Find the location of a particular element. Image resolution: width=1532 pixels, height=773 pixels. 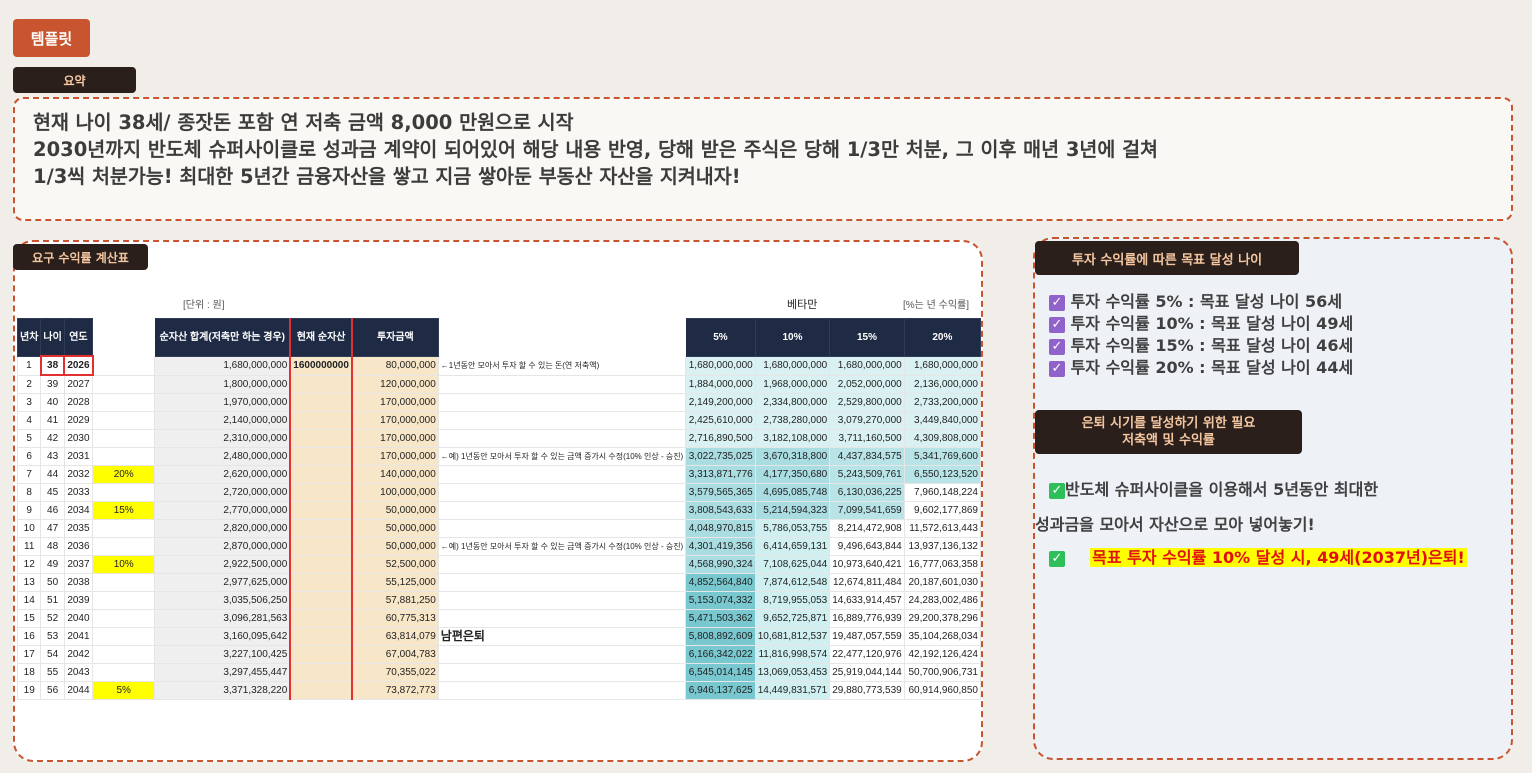

table-cell: 13,069,053,453 is located at coordinates (792, 672).